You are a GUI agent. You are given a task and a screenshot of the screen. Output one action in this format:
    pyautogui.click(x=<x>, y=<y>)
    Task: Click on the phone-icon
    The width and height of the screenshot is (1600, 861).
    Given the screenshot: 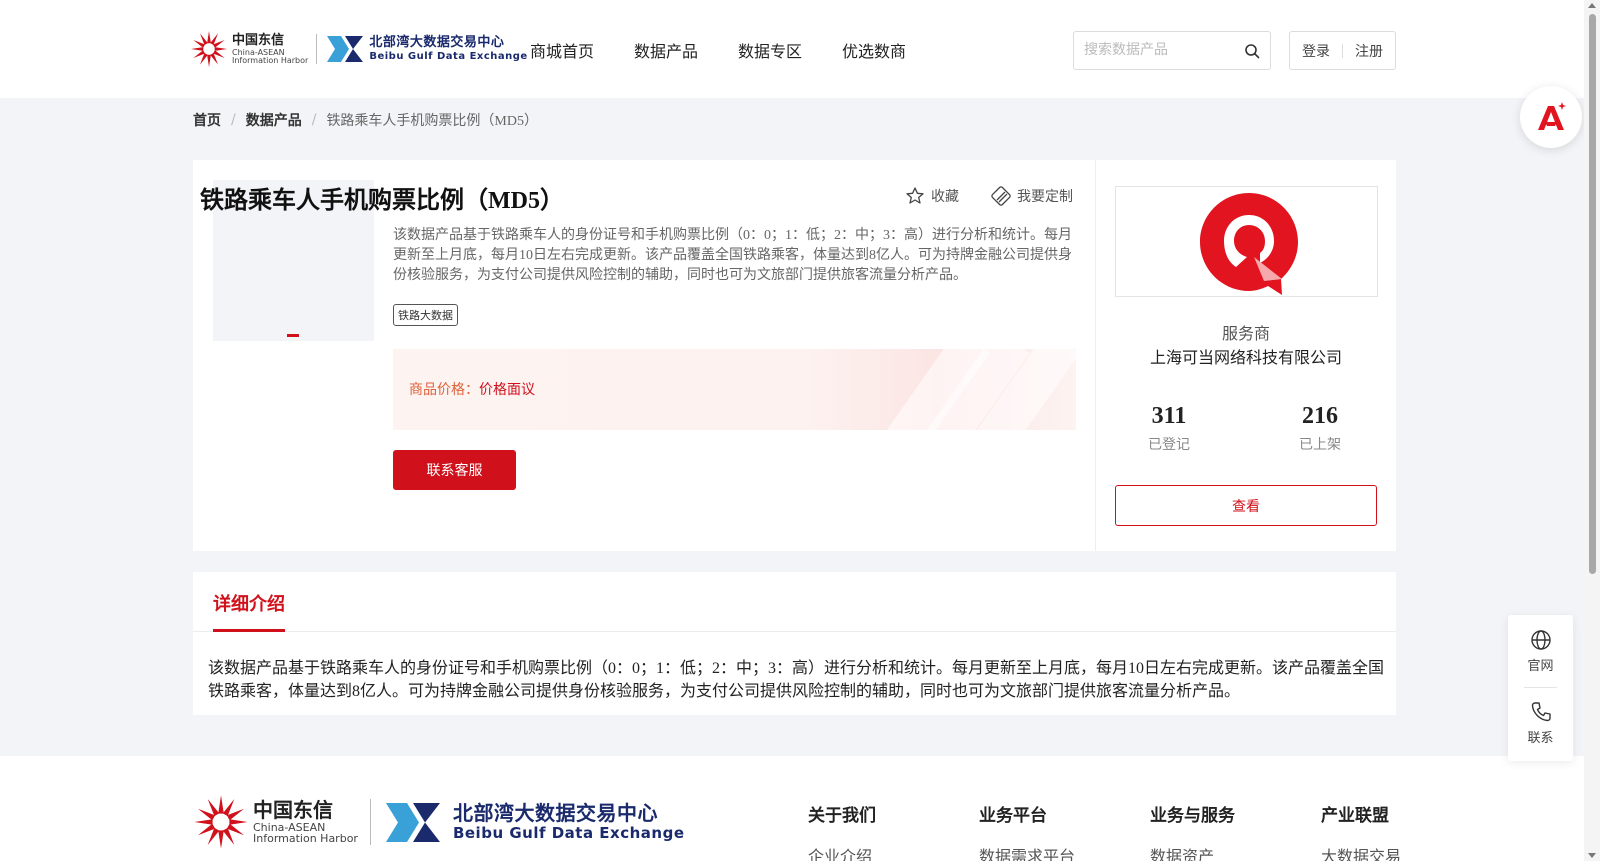 What is the action you would take?
    pyautogui.click(x=1541, y=712)
    